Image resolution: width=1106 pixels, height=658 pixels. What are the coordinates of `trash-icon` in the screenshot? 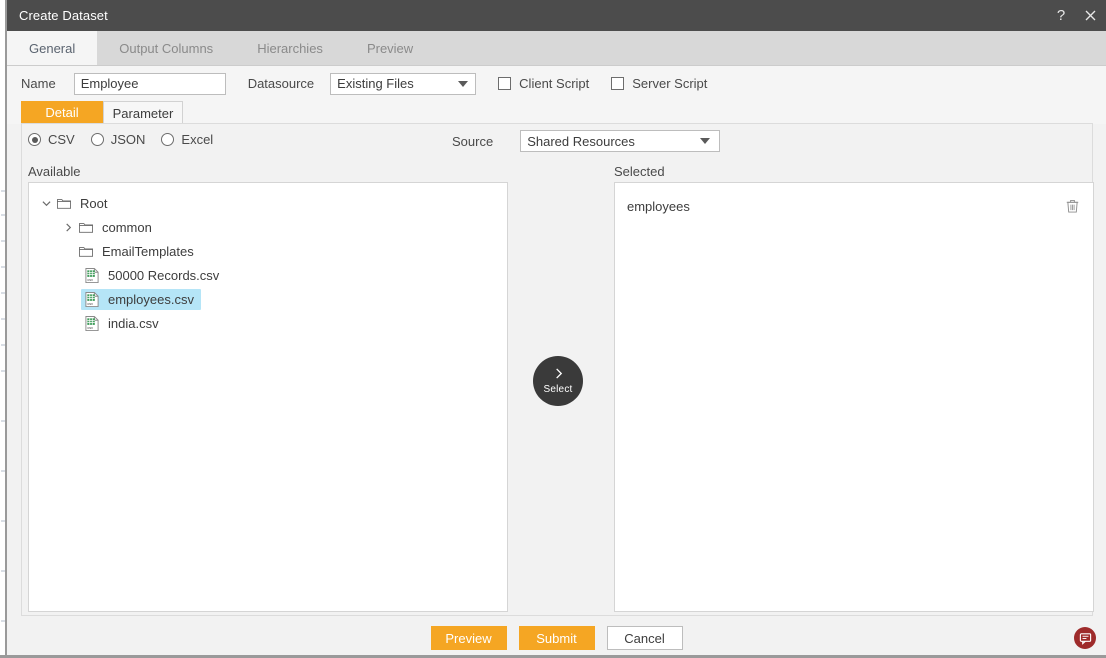 It's located at (1072, 206).